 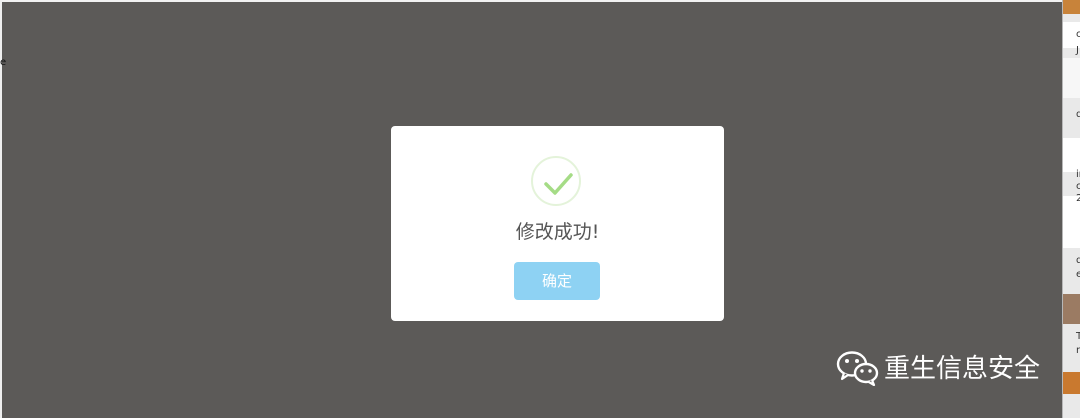 I want to click on strip-text: d, so click(x=1078, y=261).